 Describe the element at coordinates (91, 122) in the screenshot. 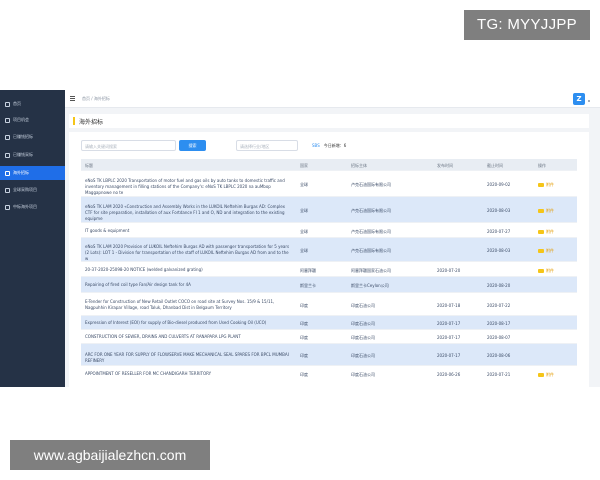

I see `page-title: 海外招标` at that location.